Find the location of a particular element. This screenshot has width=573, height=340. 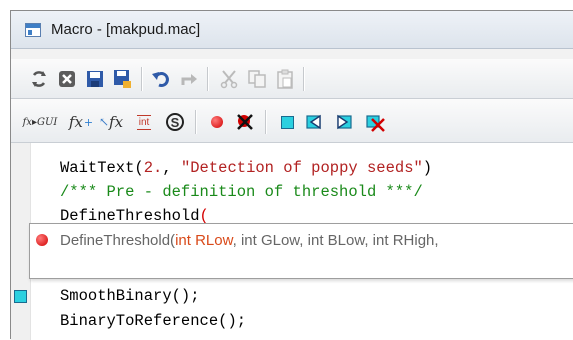

previous-bookmark-button is located at coordinates (315, 122).